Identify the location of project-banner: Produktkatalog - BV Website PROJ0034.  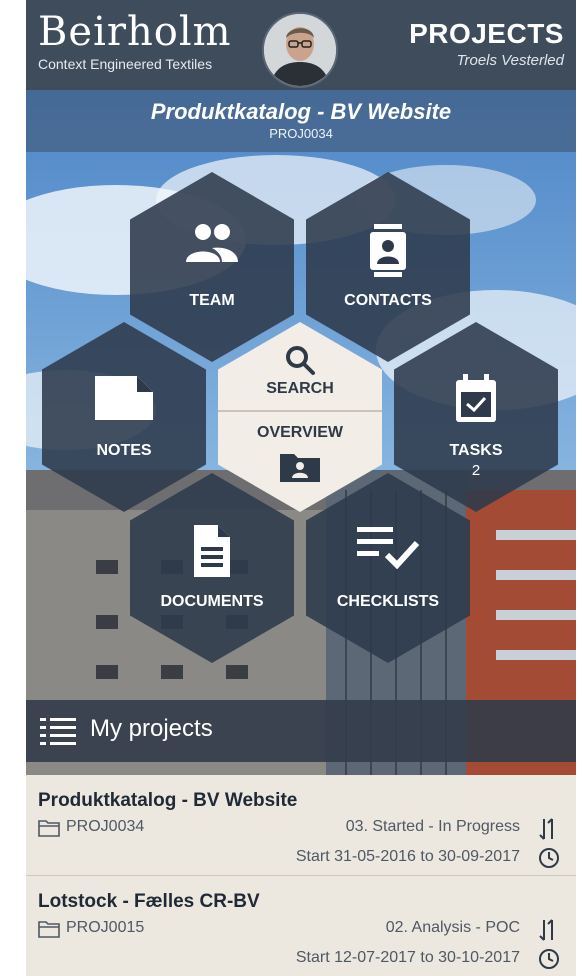
(301, 121).